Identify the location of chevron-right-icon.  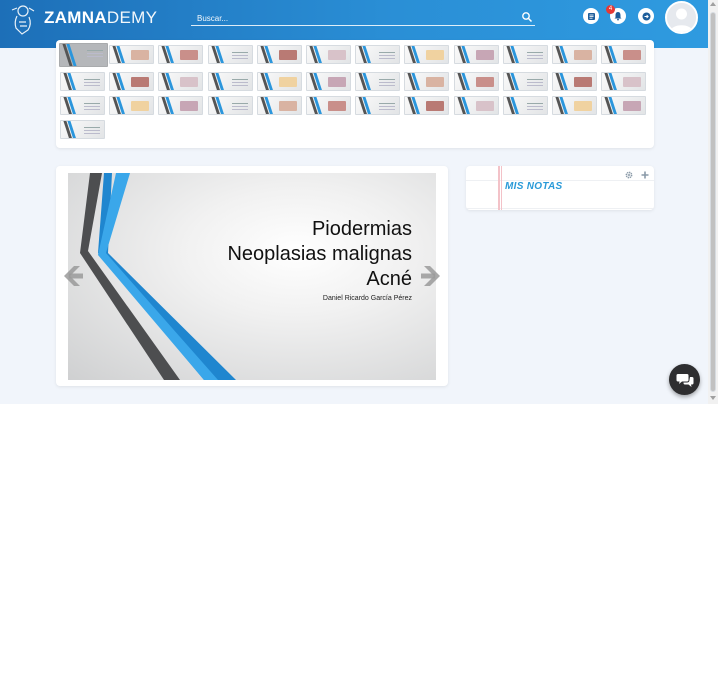
(432, 276).